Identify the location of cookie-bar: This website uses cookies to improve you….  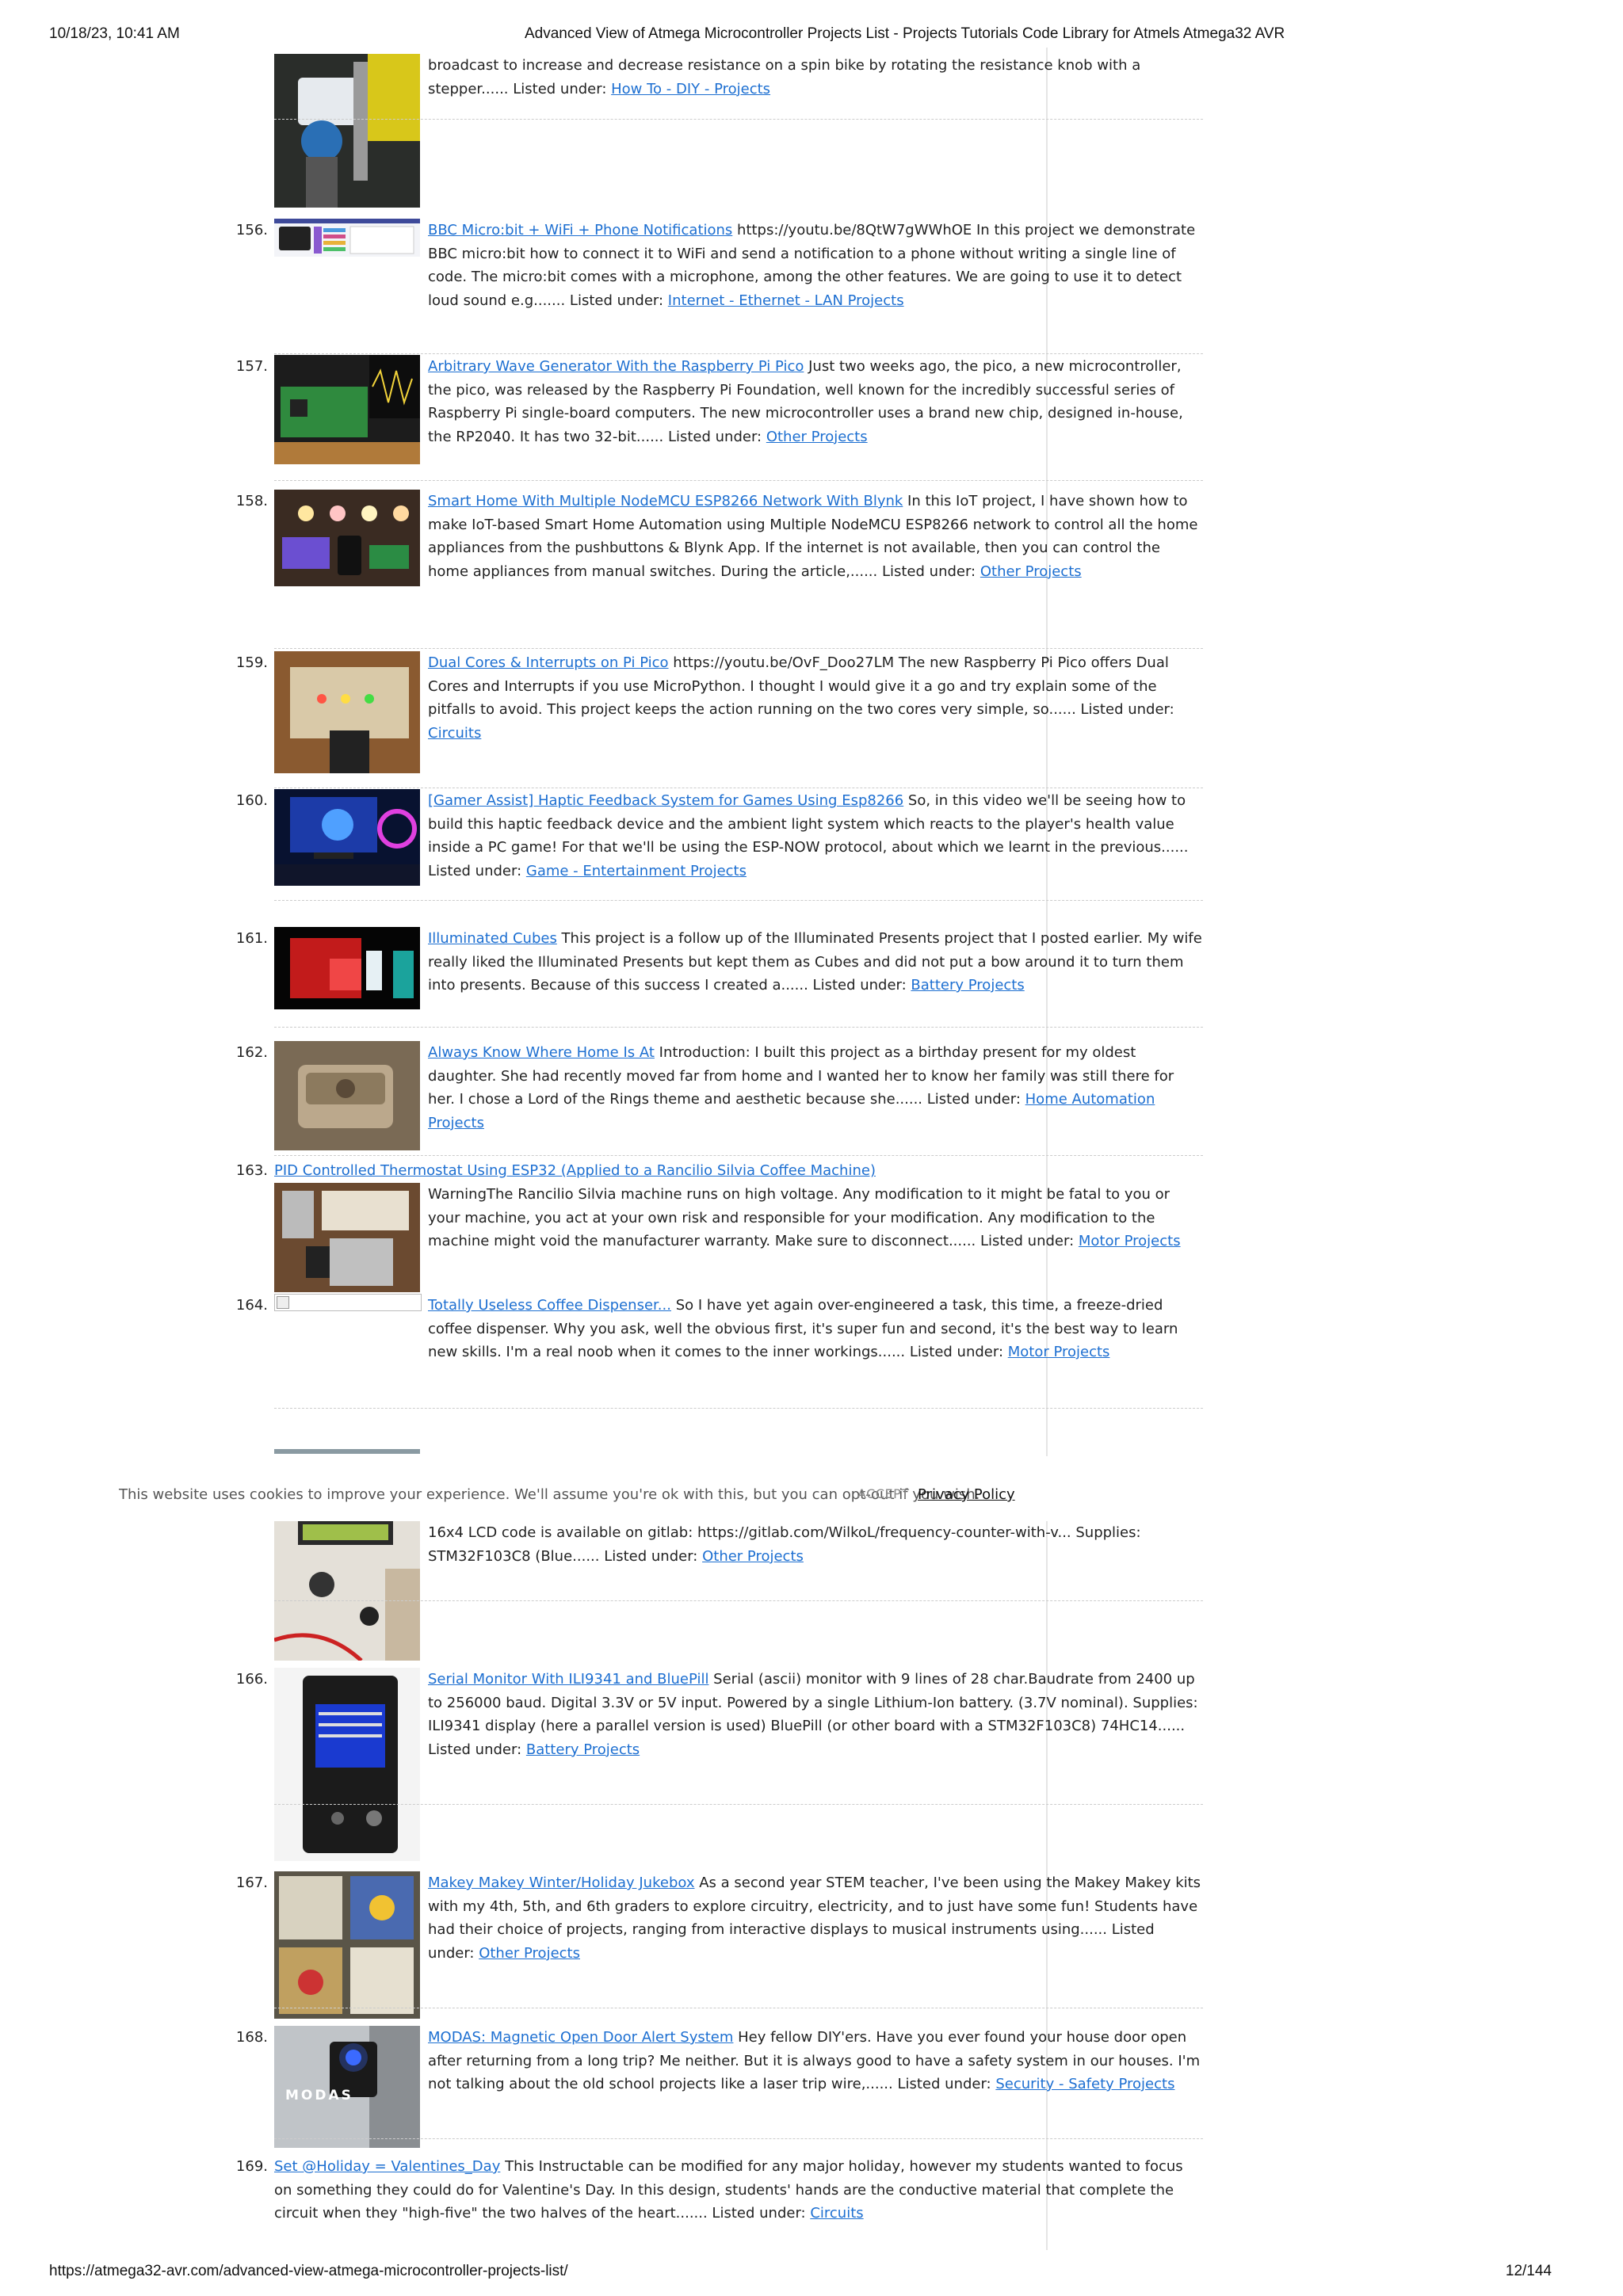
(811, 1488).